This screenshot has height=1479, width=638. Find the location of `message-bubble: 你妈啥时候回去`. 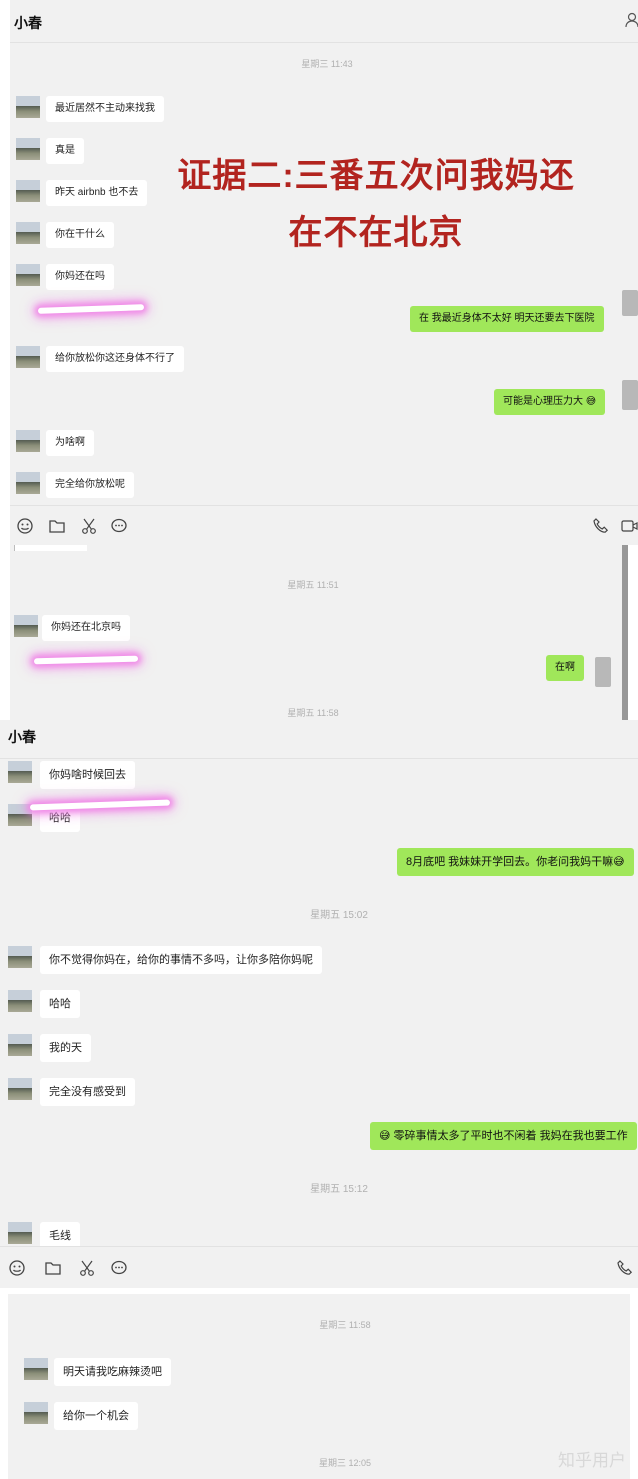

message-bubble: 你妈啥时候回去 is located at coordinates (87, 775).